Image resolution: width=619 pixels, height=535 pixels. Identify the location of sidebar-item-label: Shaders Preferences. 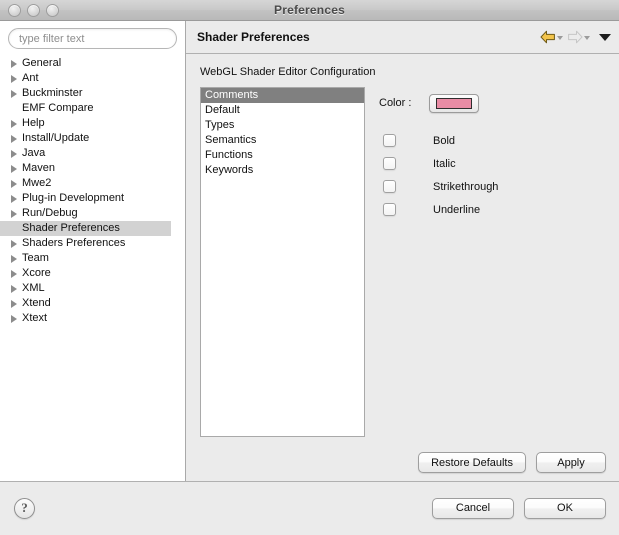
(74, 243).